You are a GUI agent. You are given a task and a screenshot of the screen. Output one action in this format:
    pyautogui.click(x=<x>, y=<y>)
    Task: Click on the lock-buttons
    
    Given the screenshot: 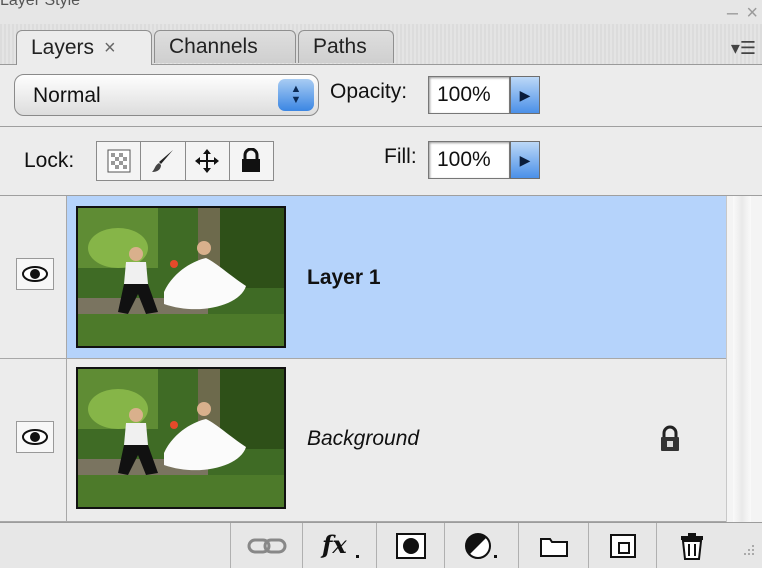 What is the action you would take?
    pyautogui.click(x=185, y=161)
    